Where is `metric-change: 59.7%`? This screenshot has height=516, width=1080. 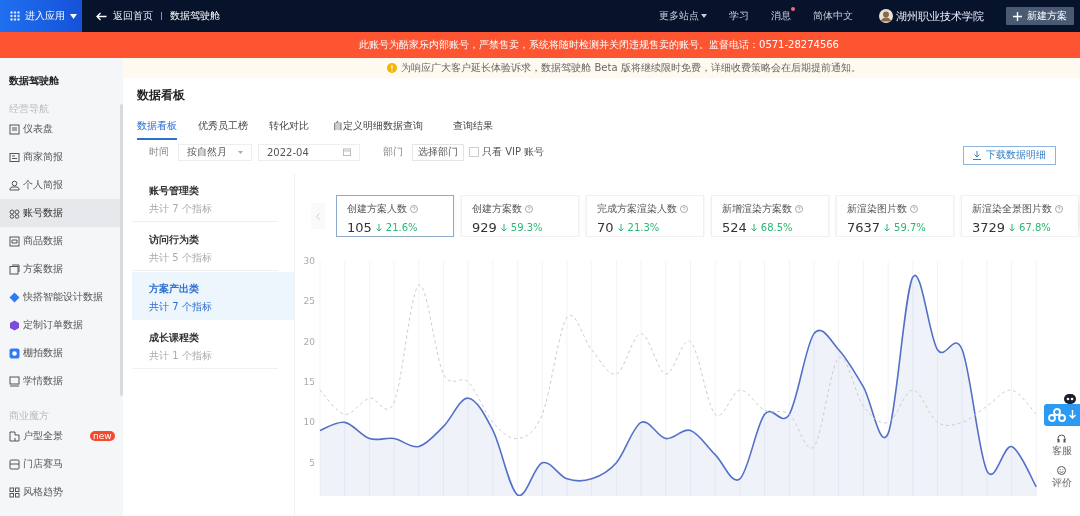
metric-change: 59.7% is located at coordinates (910, 227).